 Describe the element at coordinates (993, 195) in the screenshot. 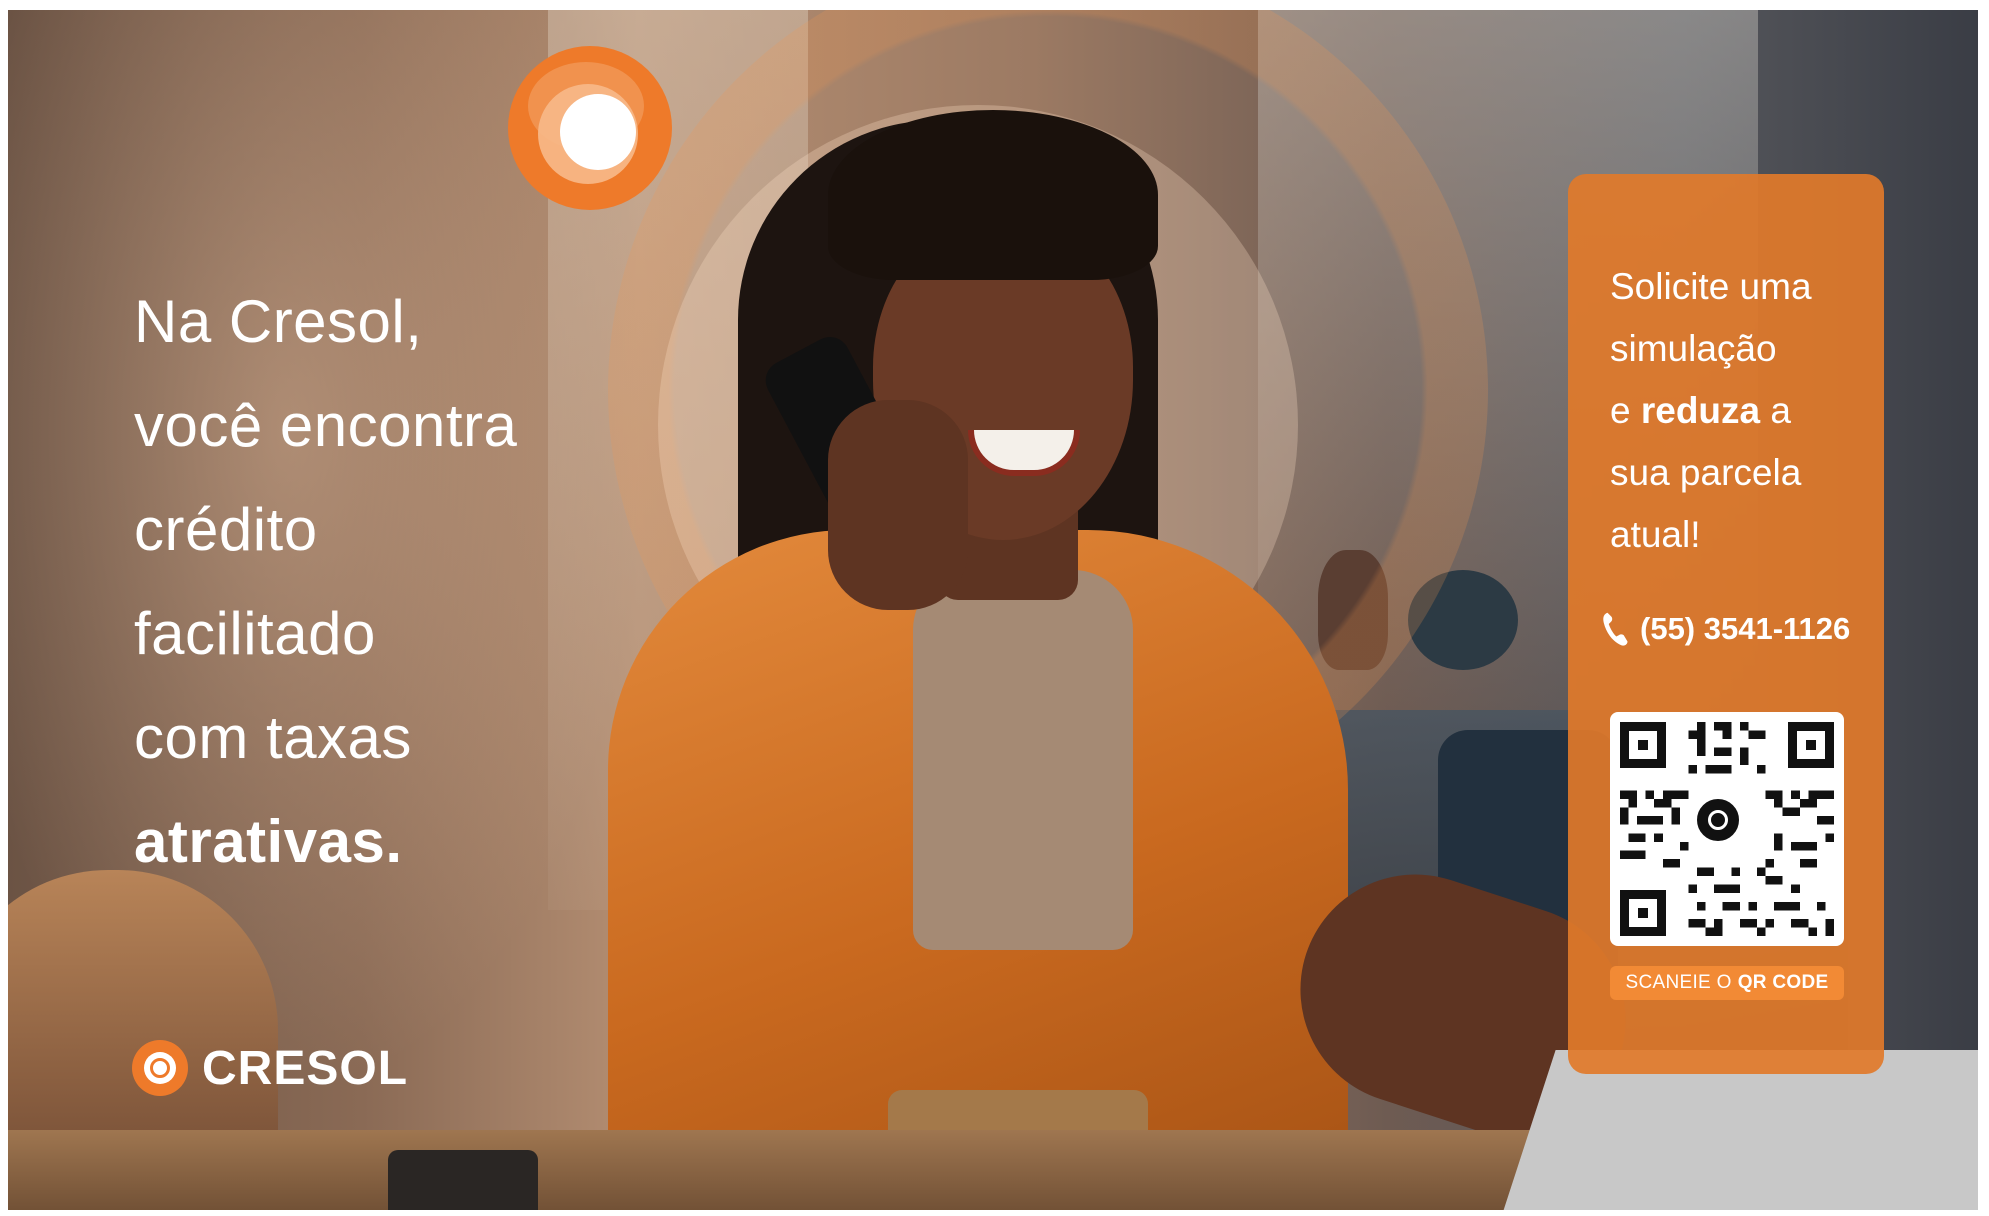

I see `person-hair-top` at that location.